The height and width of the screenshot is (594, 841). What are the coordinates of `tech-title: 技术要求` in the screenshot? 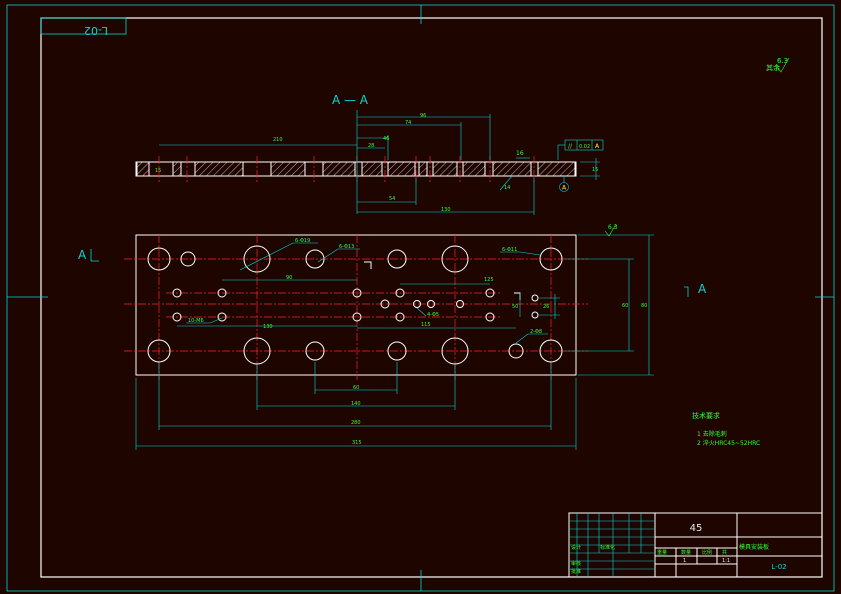 It's located at (706, 415).